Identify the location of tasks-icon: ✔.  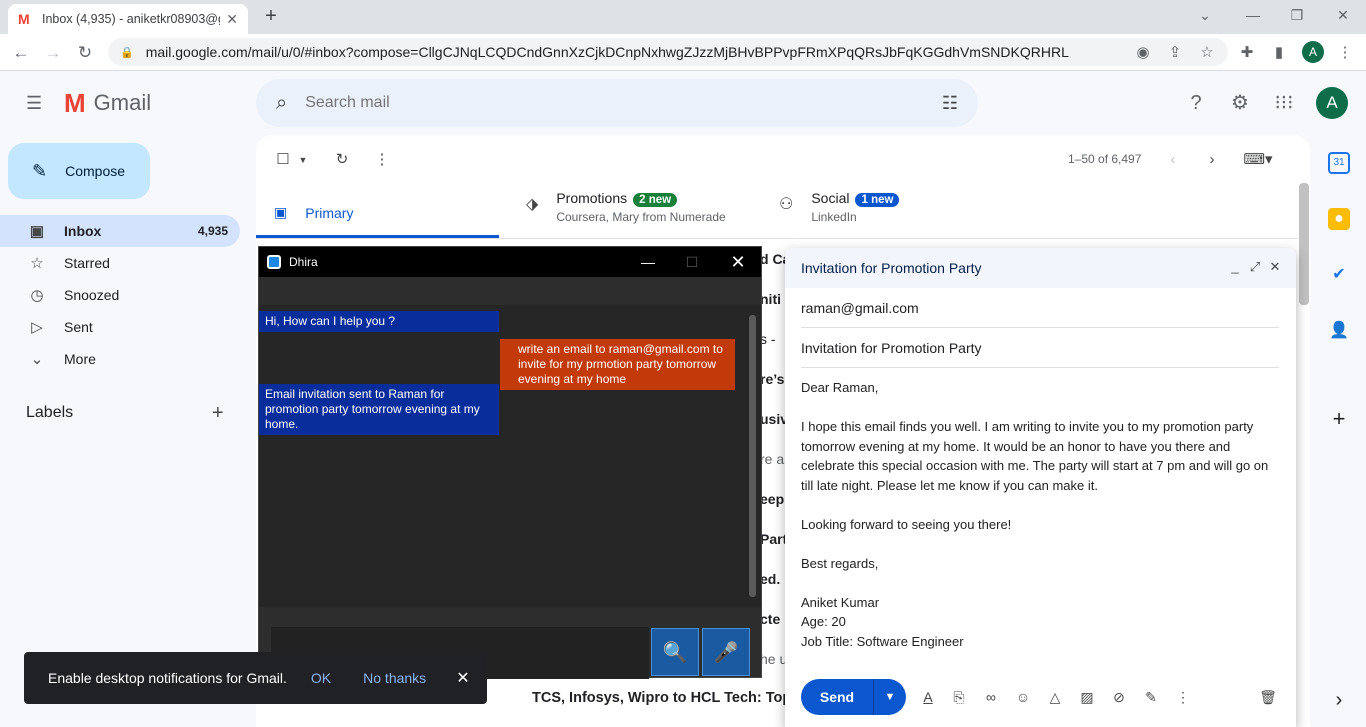
(1339, 275).